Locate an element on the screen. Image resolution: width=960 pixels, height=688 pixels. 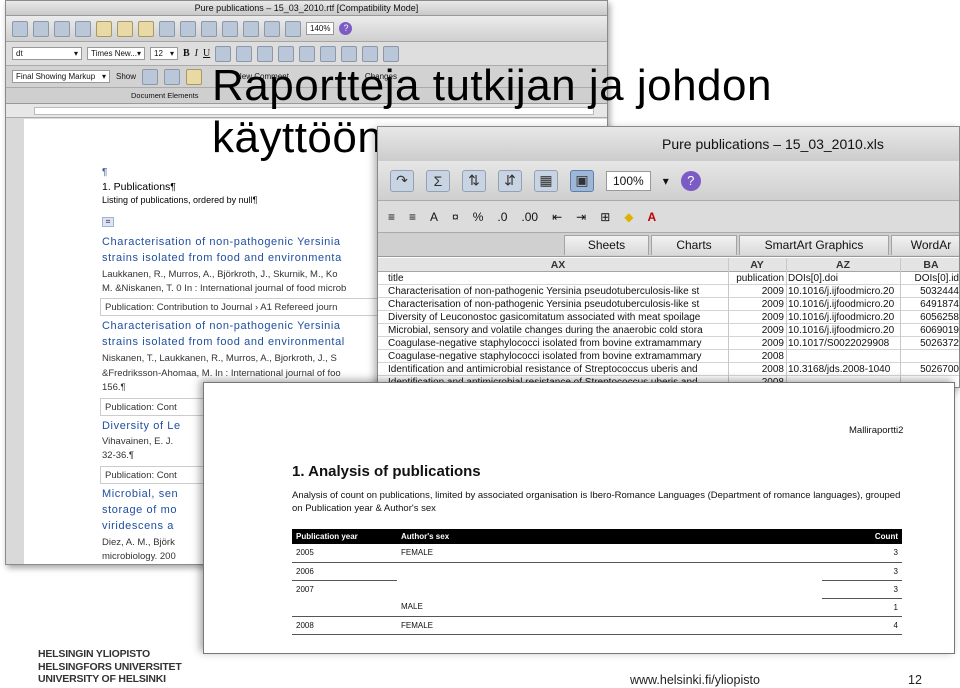
cell: 5026372 is located at coordinates (931, 343).